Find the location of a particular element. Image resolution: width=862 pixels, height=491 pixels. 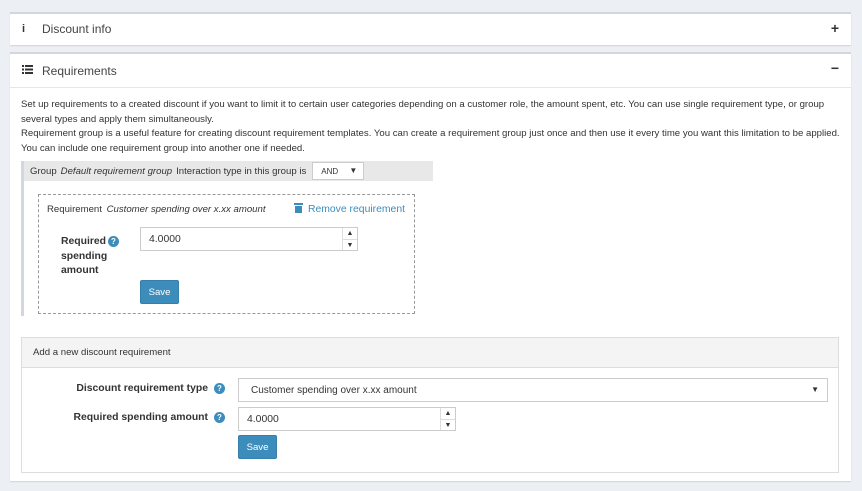

remove-requirement-label: Remove requirement is located at coordinates (356, 209).